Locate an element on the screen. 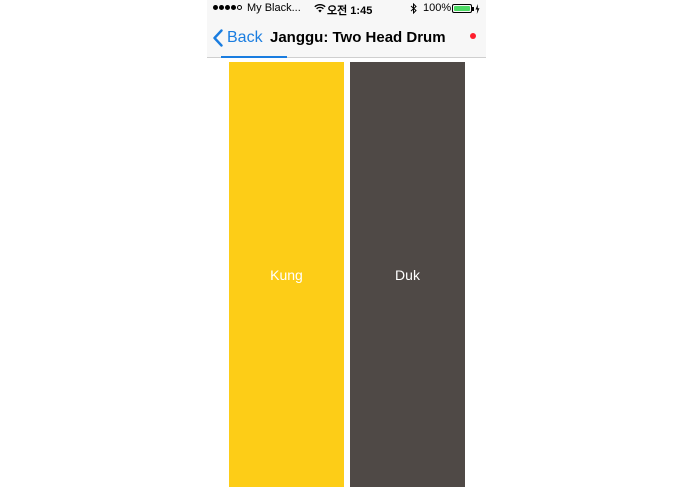 The height and width of the screenshot is (494, 695). duk-pad-label: Duk is located at coordinates (407, 274).